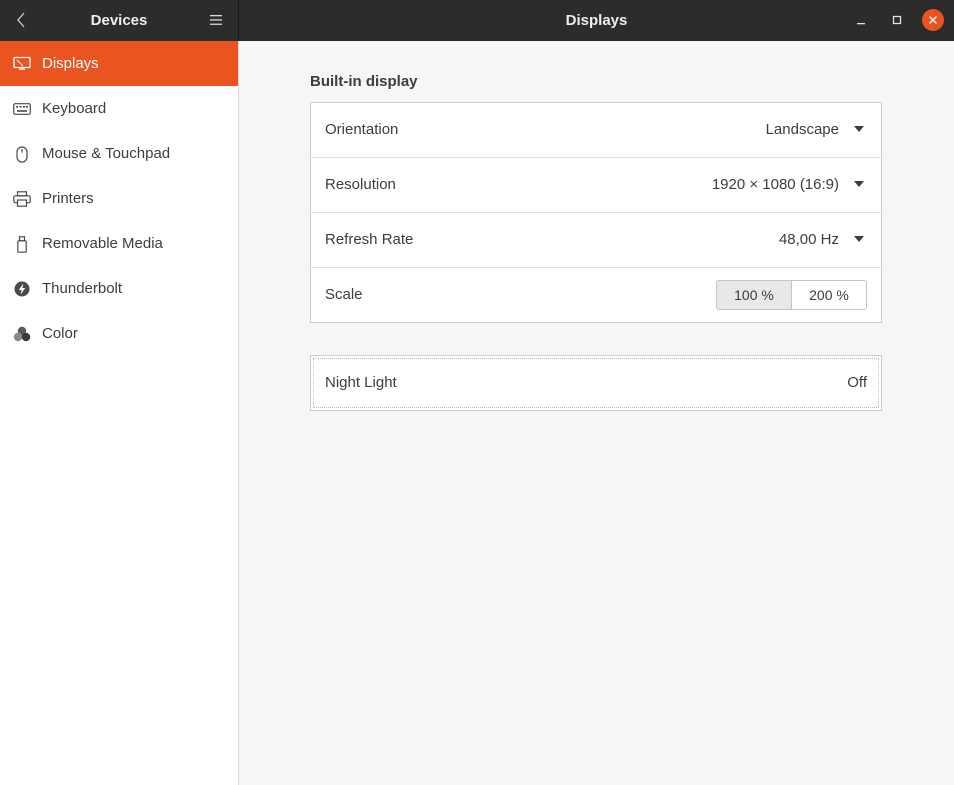 The image size is (954, 785). What do you see at coordinates (802, 129) in the screenshot?
I see `orientation-value: Landscape` at bounding box center [802, 129].